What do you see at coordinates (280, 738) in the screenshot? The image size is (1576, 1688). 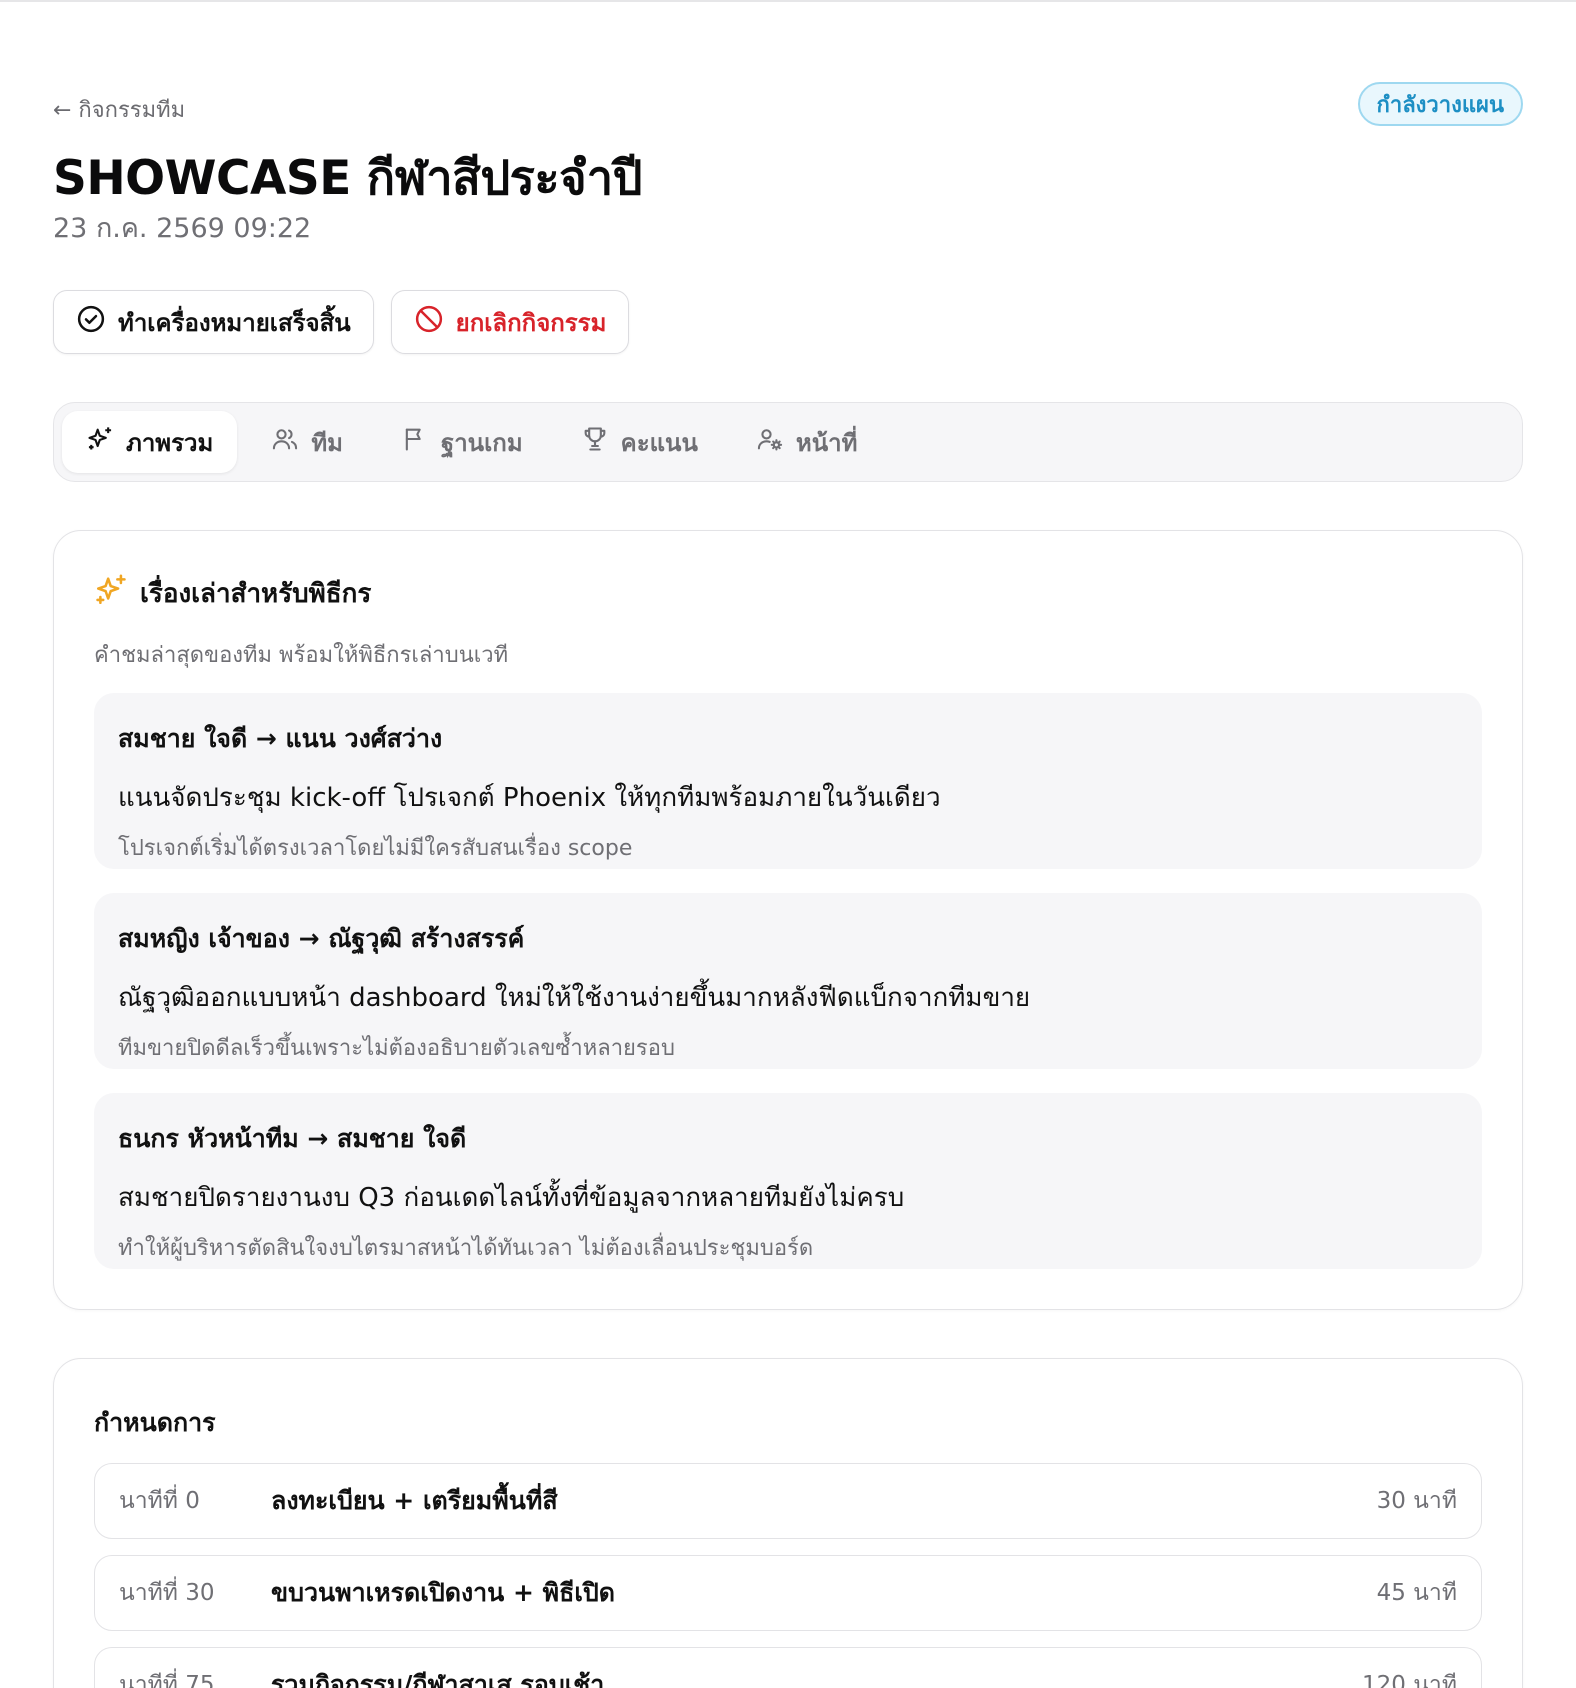 I see `story-pair: สมชาย ใจดี → แนน วงศ์สว่าง` at bounding box center [280, 738].